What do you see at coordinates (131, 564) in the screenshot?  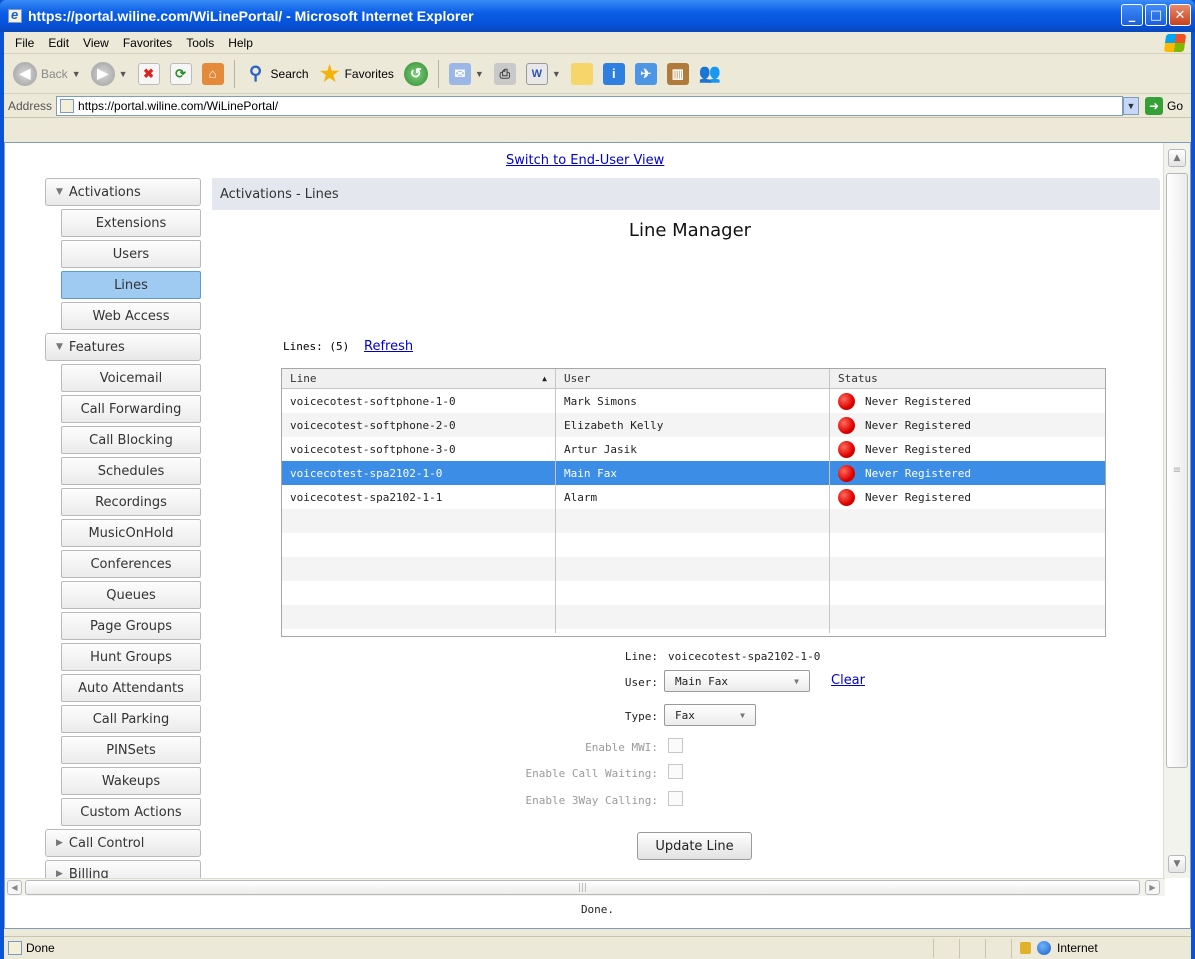 I see `nav-item-conferences: Conferences` at bounding box center [131, 564].